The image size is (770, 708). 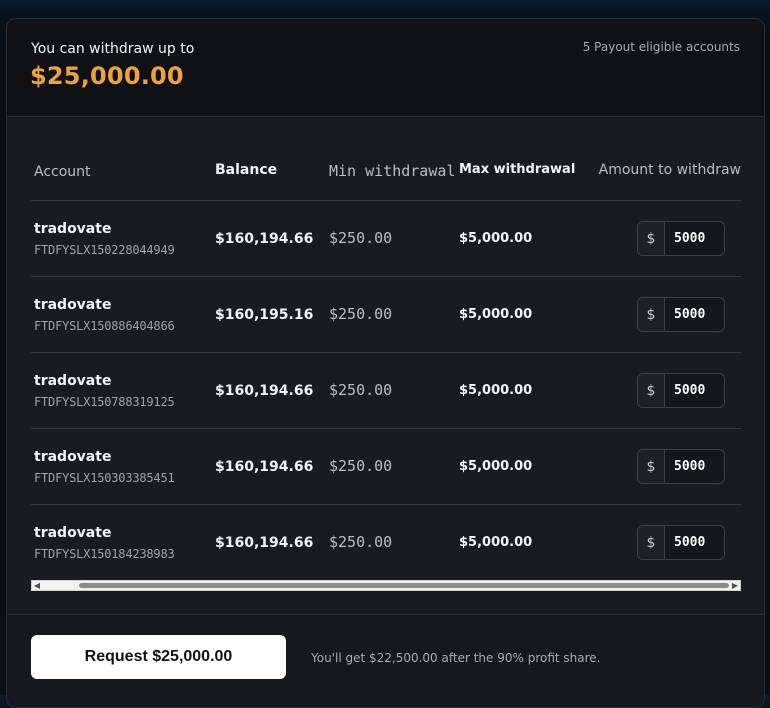 I want to click on account-id: FTDFYSLX150303385451, so click(x=104, y=478).